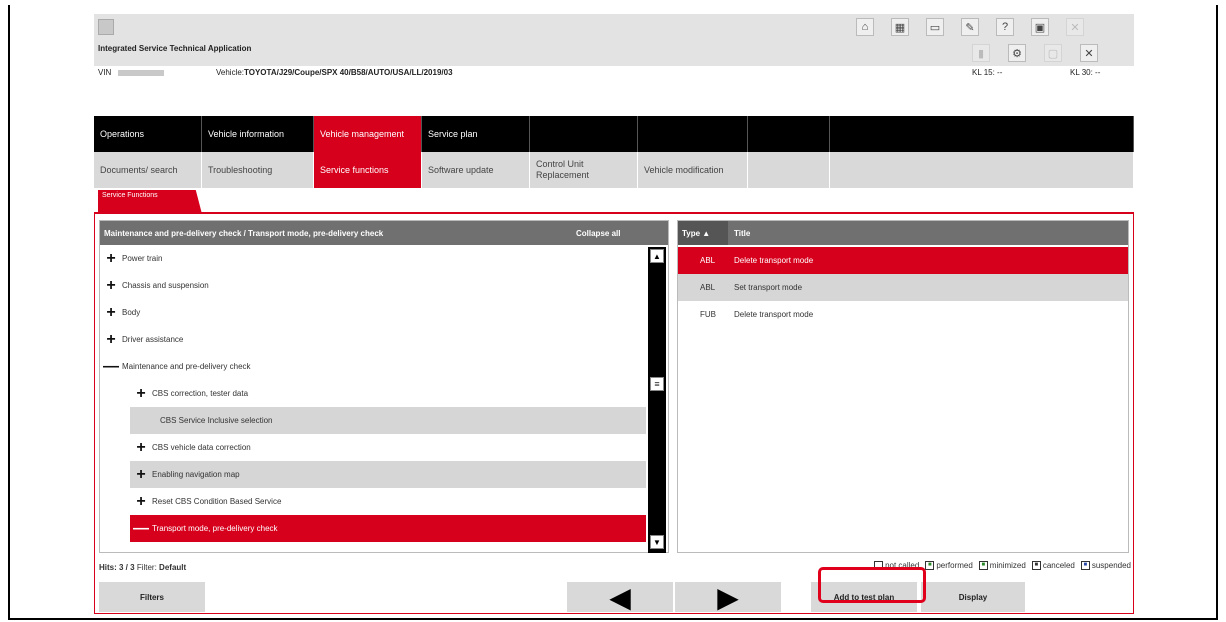  Describe the element at coordinates (175, 48) in the screenshot. I see `app-title: Integrated Service Technical Application` at that location.